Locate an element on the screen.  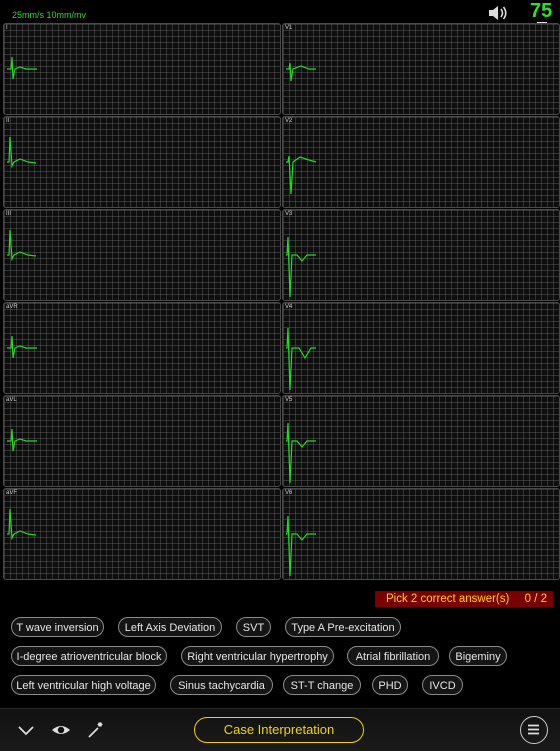
answer-option: Atrial fibrillation is located at coordinates (393, 656).